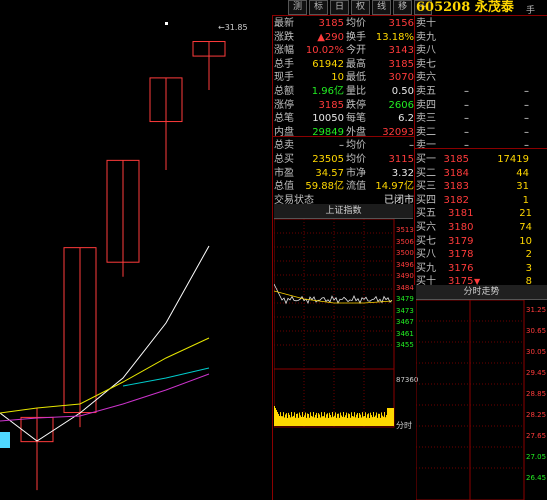 This screenshot has width=547, height=500. What do you see at coordinates (481, 228) in the screenshot?
I see `order-book-row: 买六 3180 74` at bounding box center [481, 228].